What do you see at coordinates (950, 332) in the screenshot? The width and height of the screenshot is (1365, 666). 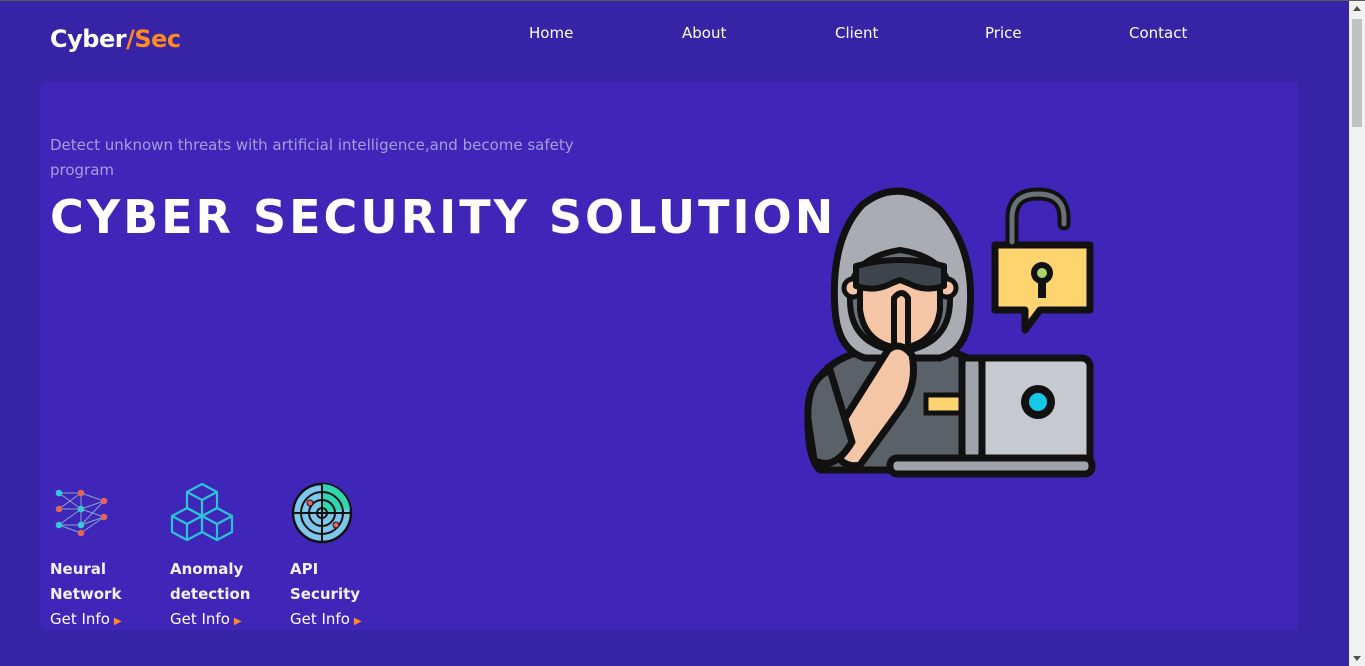 I see `hacker-laptop-illustration` at bounding box center [950, 332].